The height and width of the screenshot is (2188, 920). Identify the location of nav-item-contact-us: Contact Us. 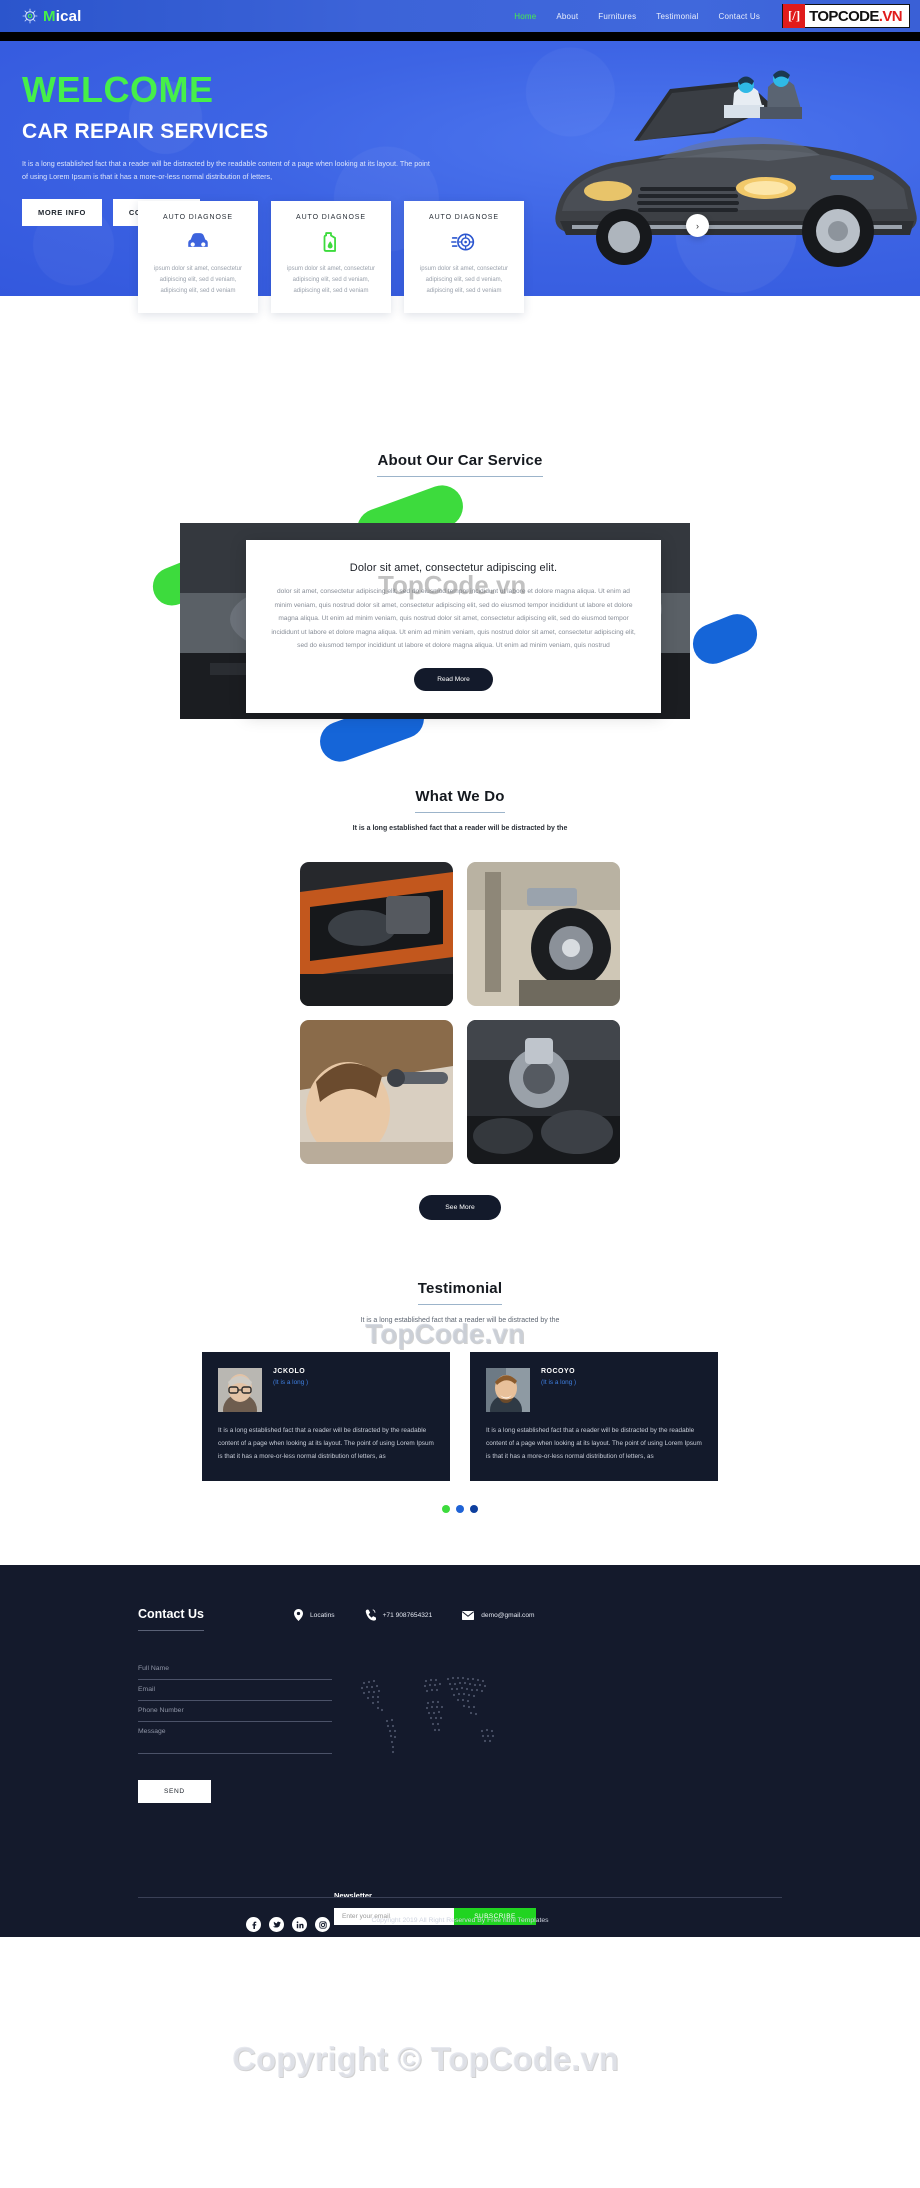
(740, 16).